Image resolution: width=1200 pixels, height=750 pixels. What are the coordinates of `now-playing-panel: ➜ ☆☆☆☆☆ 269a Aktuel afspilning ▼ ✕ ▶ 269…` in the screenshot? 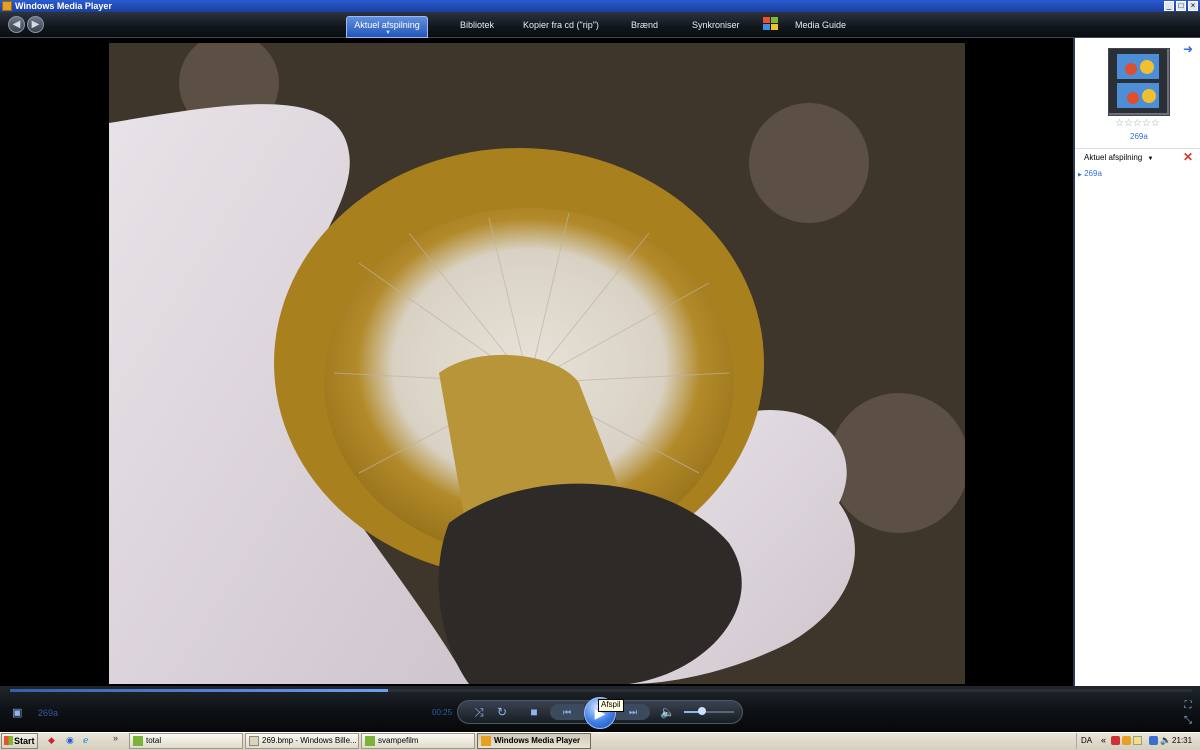 It's located at (1136, 362).